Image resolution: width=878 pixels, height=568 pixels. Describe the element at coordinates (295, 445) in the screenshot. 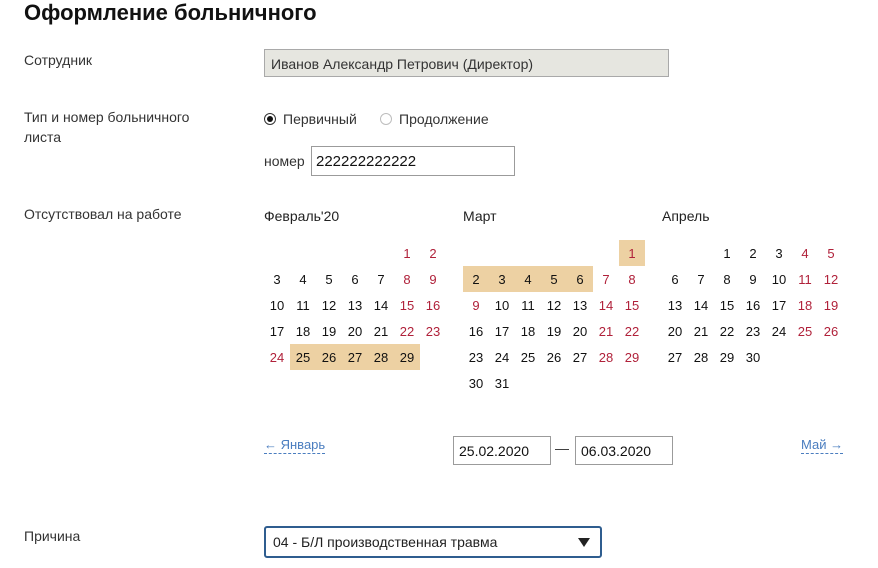

I see `prev-month-link: ← Январь` at that location.